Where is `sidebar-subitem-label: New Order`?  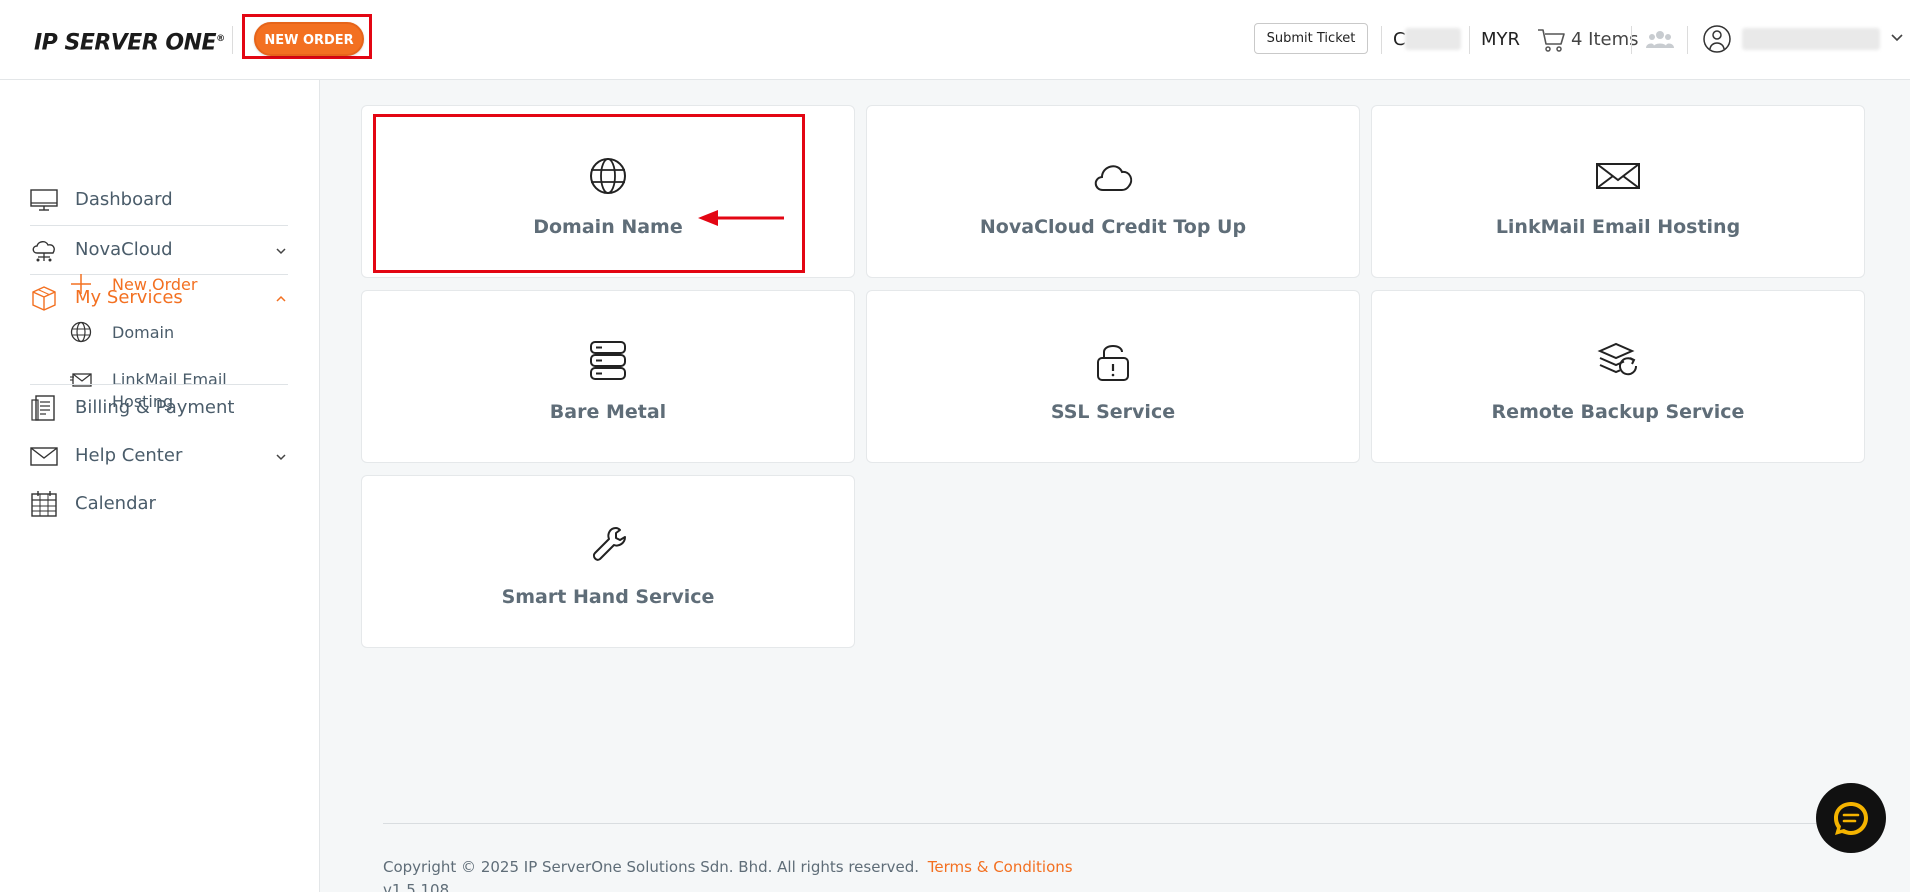
sidebar-subitem-label: New Order is located at coordinates (155, 284).